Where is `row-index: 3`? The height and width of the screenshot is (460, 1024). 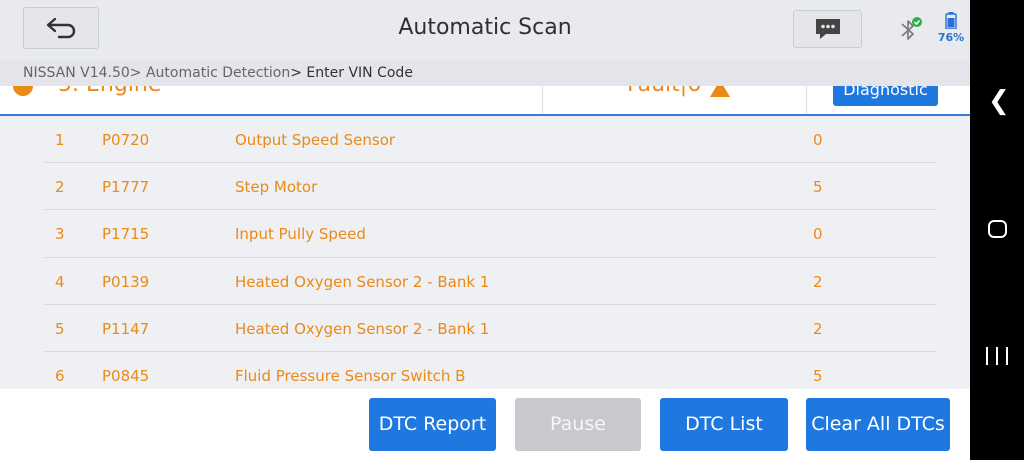
row-index: 3 is located at coordinates (60, 234).